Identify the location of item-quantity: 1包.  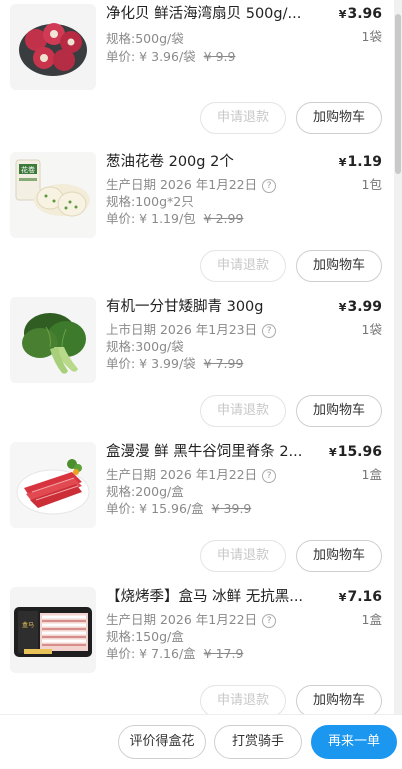
(371, 184).